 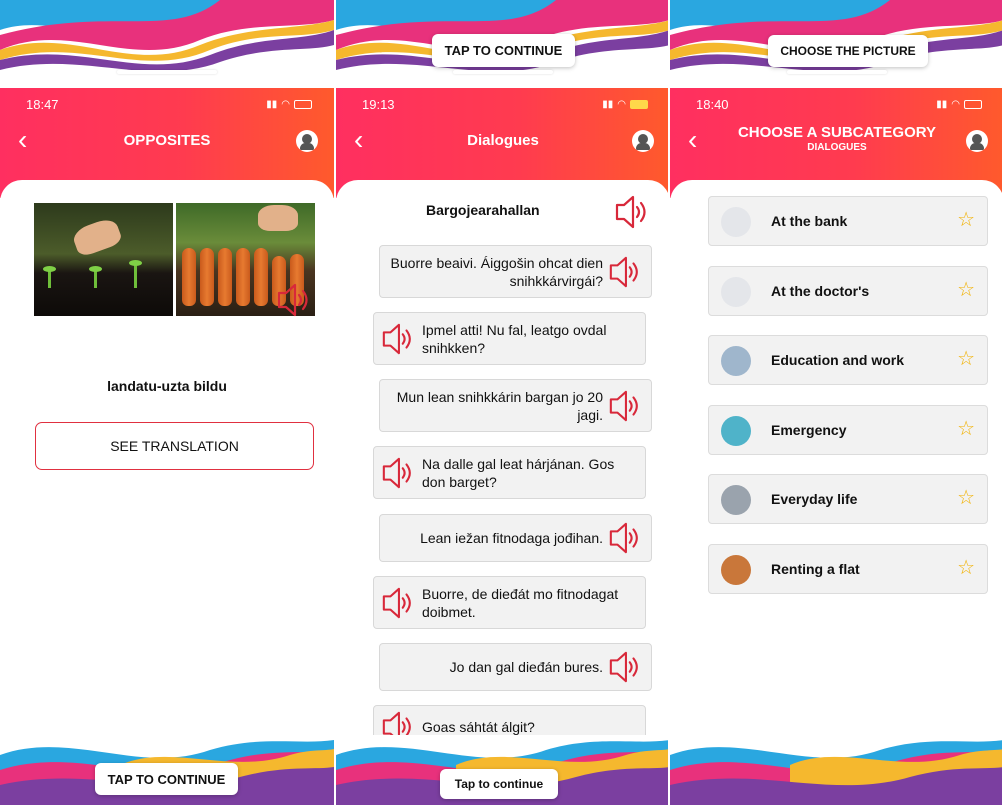 I want to click on page-title: CHOOSE A SUBCATEGORY DIALOGUES, so click(x=837, y=138).